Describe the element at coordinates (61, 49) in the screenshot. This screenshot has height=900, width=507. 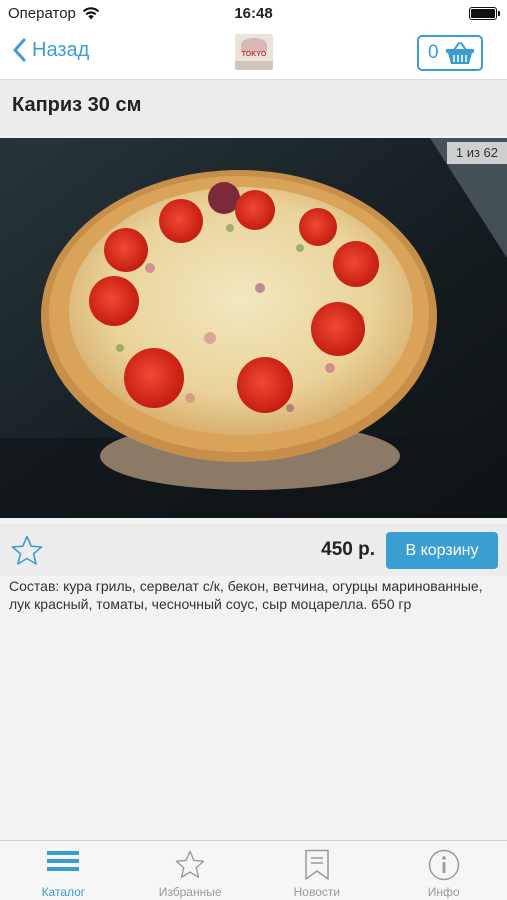
I see `back-label: Назад` at that location.